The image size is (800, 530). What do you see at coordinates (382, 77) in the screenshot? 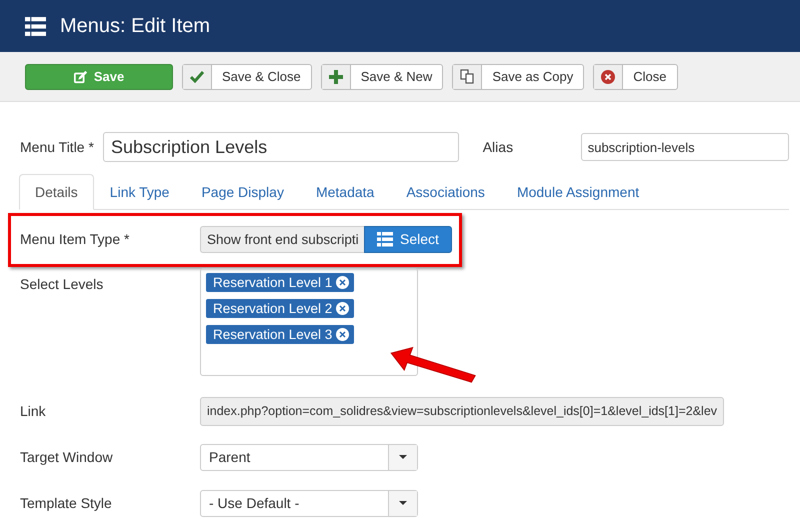
I see `toolbar-button: Save & New` at bounding box center [382, 77].